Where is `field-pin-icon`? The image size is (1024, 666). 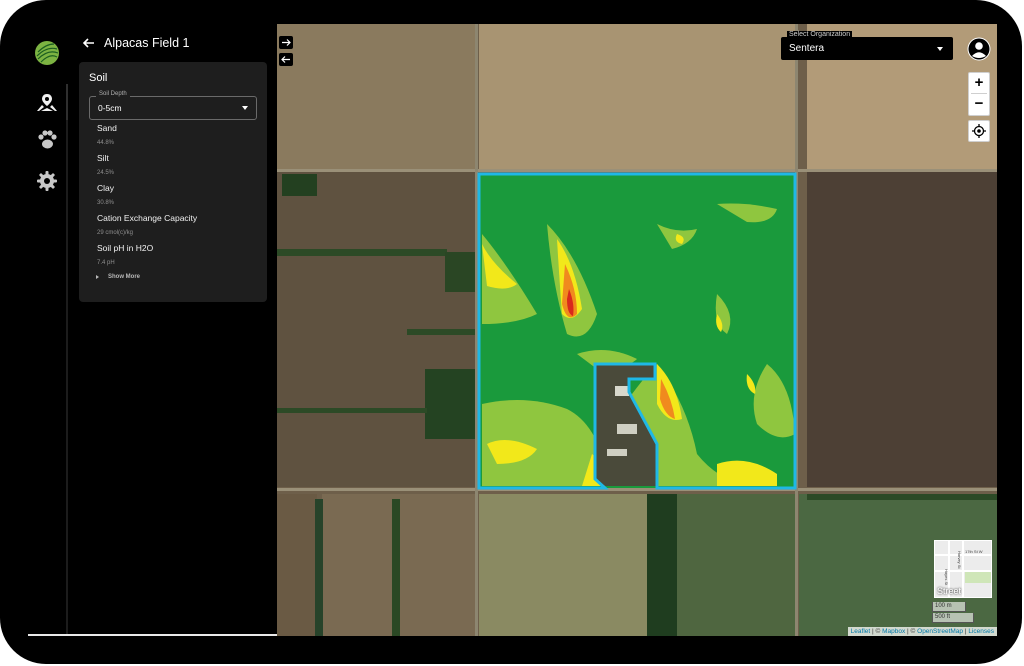
field-pin-icon is located at coordinates (47, 103).